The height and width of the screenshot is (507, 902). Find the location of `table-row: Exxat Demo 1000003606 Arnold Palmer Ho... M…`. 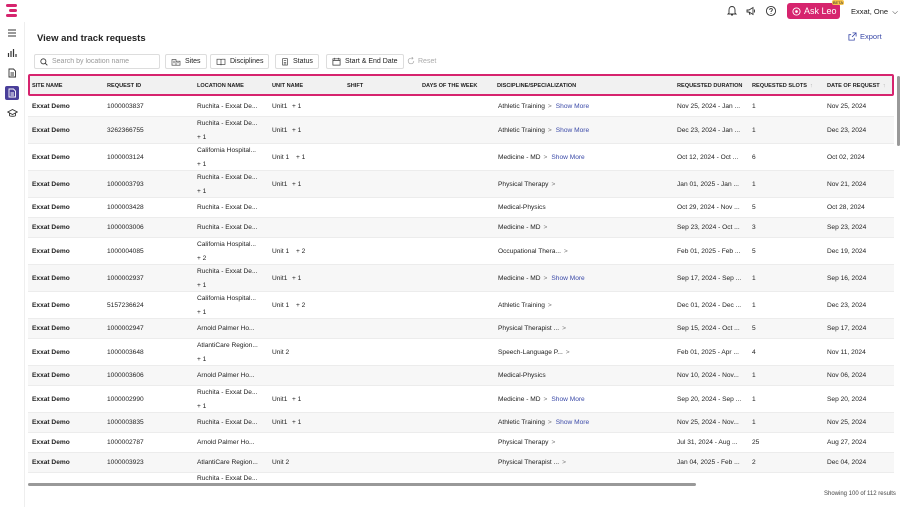

table-row: Exxat Demo 1000003606 Arnold Palmer Ho... M… is located at coordinates (461, 376).